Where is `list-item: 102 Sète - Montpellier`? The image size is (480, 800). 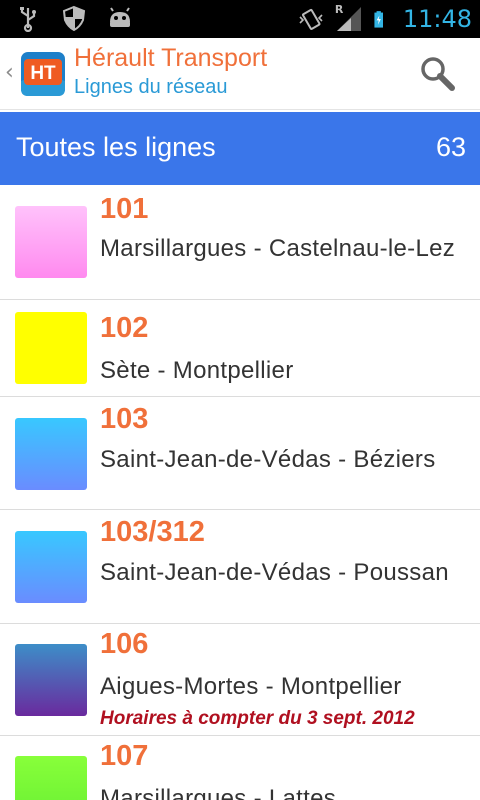
list-item: 102 Sète - Montpellier is located at coordinates (240, 348).